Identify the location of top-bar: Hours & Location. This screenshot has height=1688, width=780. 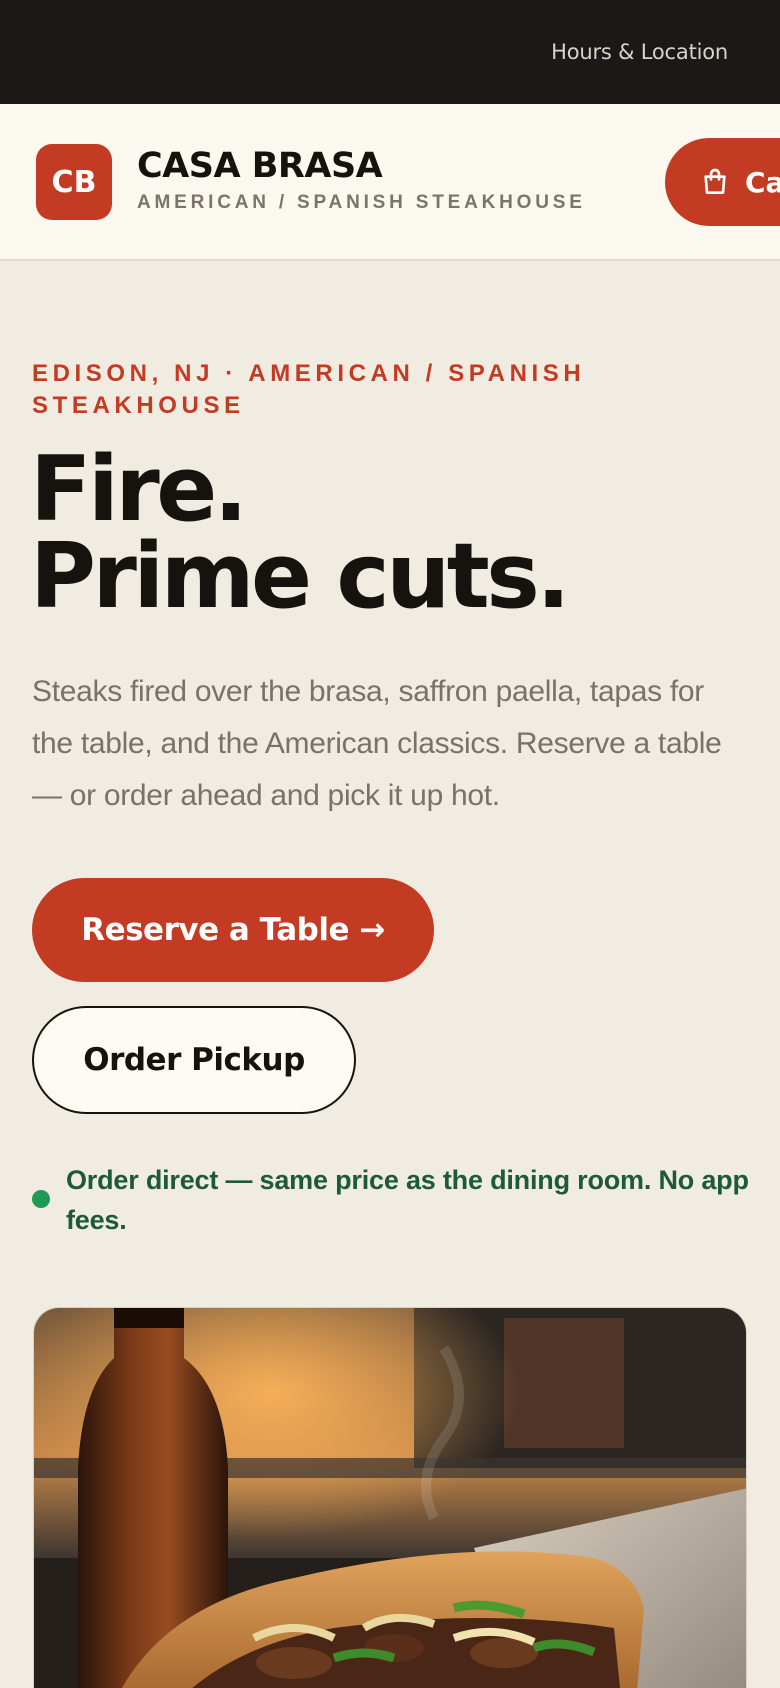
(390, 52).